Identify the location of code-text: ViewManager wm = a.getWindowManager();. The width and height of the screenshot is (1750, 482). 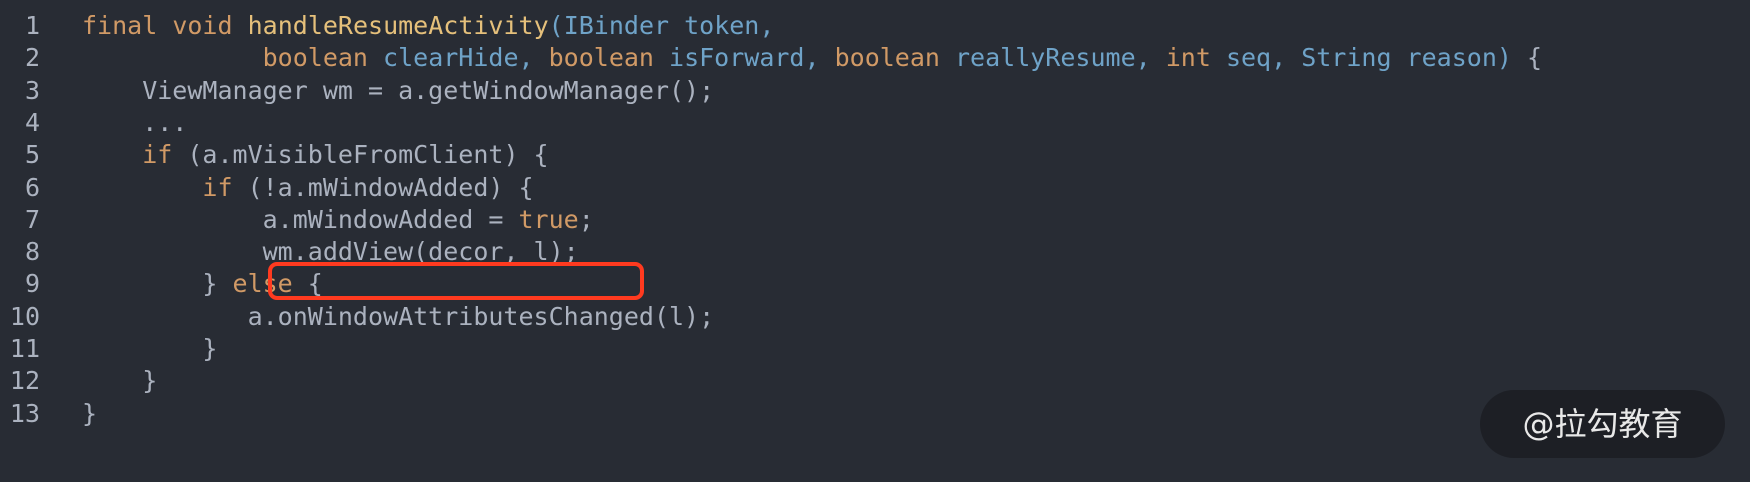
(398, 91).